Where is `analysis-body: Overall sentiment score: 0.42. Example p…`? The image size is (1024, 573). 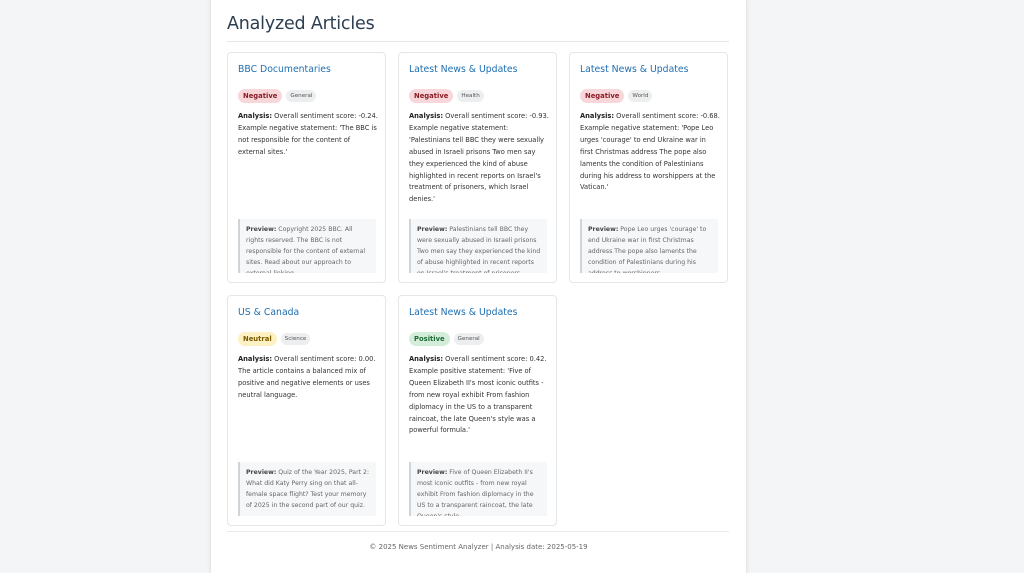 analysis-body: Overall sentiment score: 0.42. Example p… is located at coordinates (478, 395).